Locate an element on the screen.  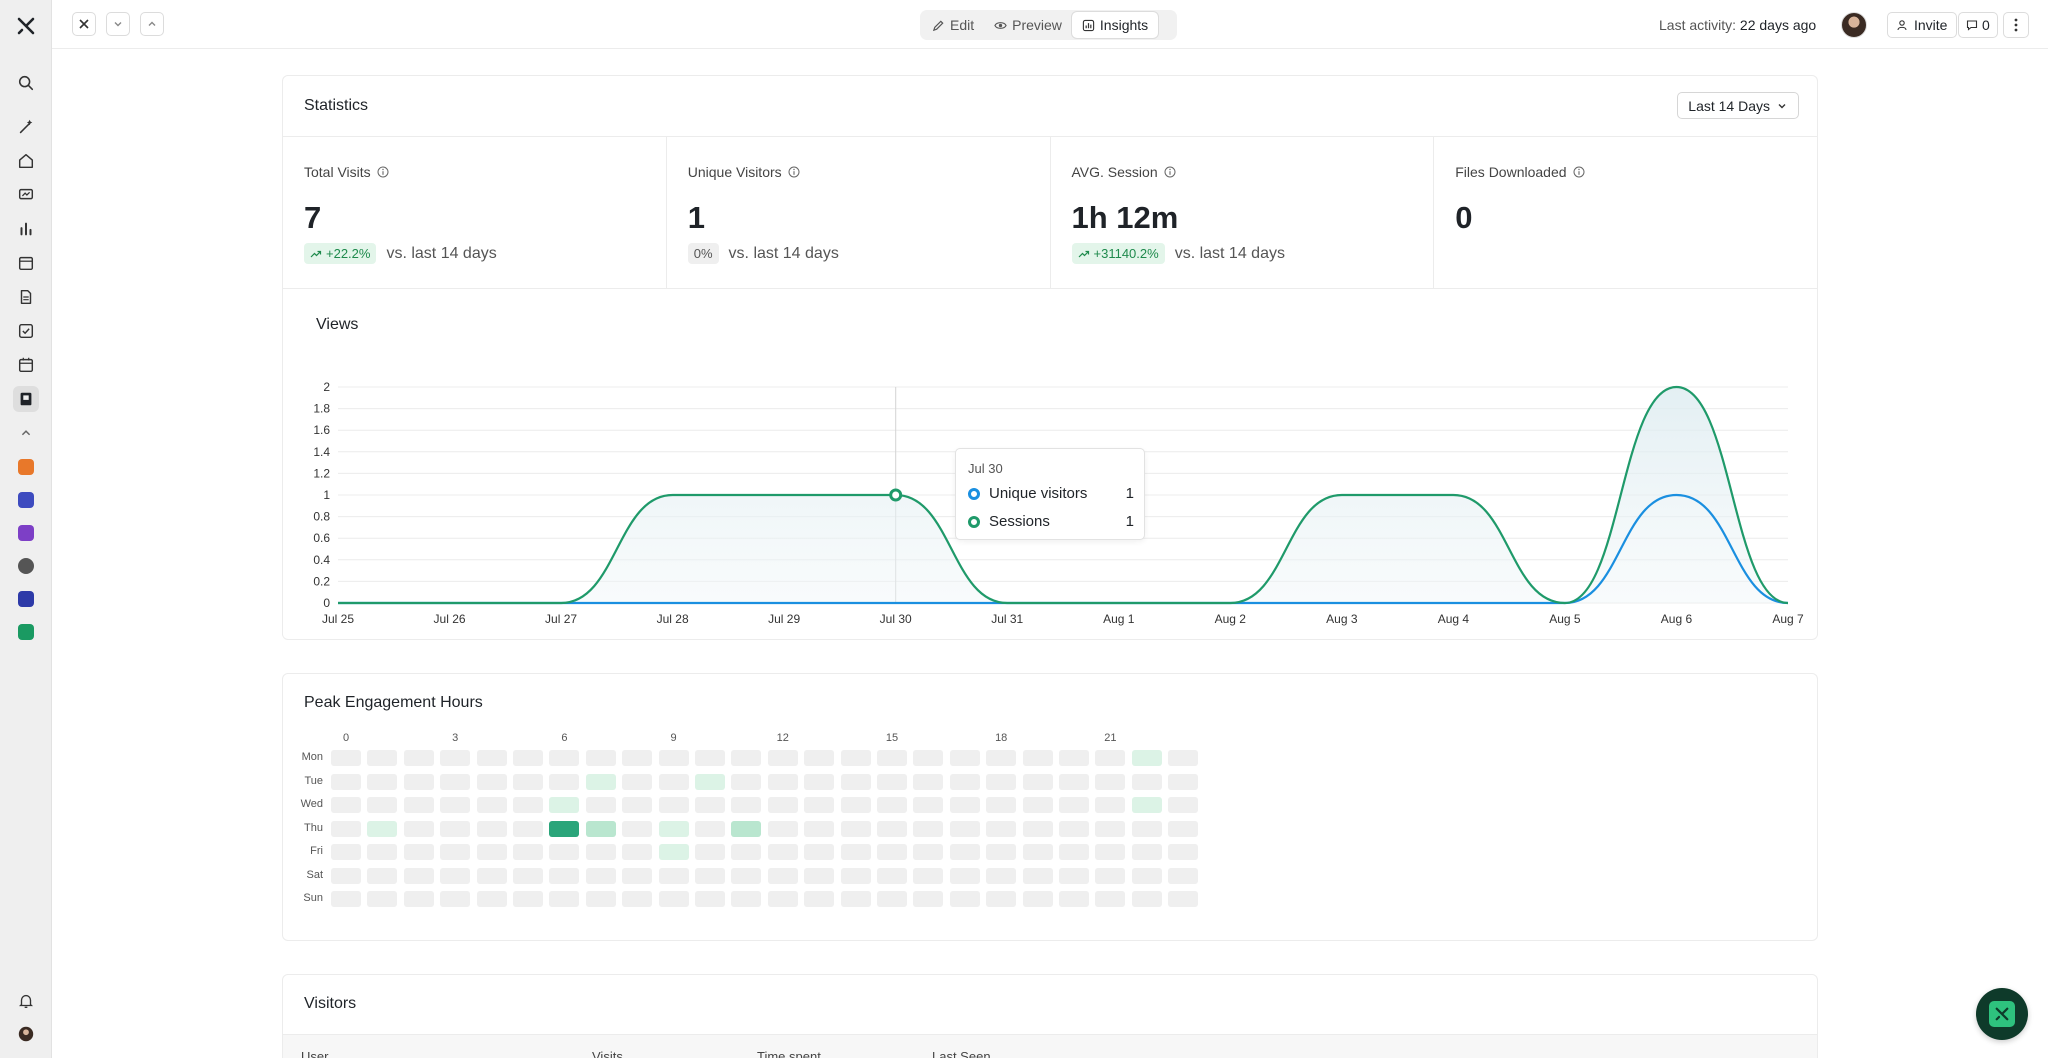
app-logo-icon is located at coordinates (26, 26).